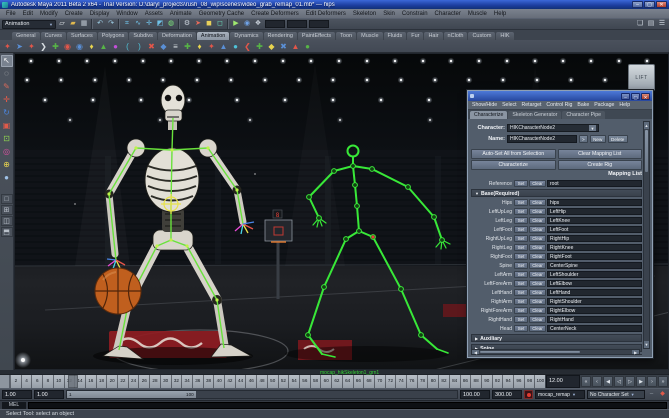 Image resolution: width=669 pixels, height=418 pixels. I want to click on select-component-icon: ◻, so click(220, 24).